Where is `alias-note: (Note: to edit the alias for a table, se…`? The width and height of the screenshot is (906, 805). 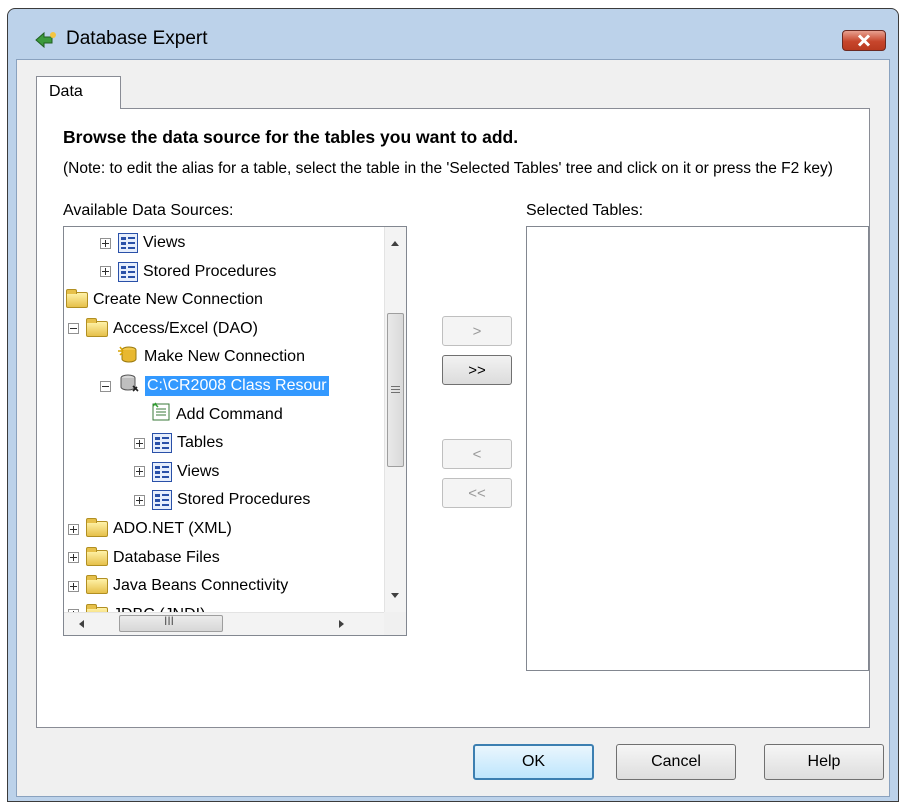 alias-note: (Note: to edit the alias for a table, se… is located at coordinates (448, 168).